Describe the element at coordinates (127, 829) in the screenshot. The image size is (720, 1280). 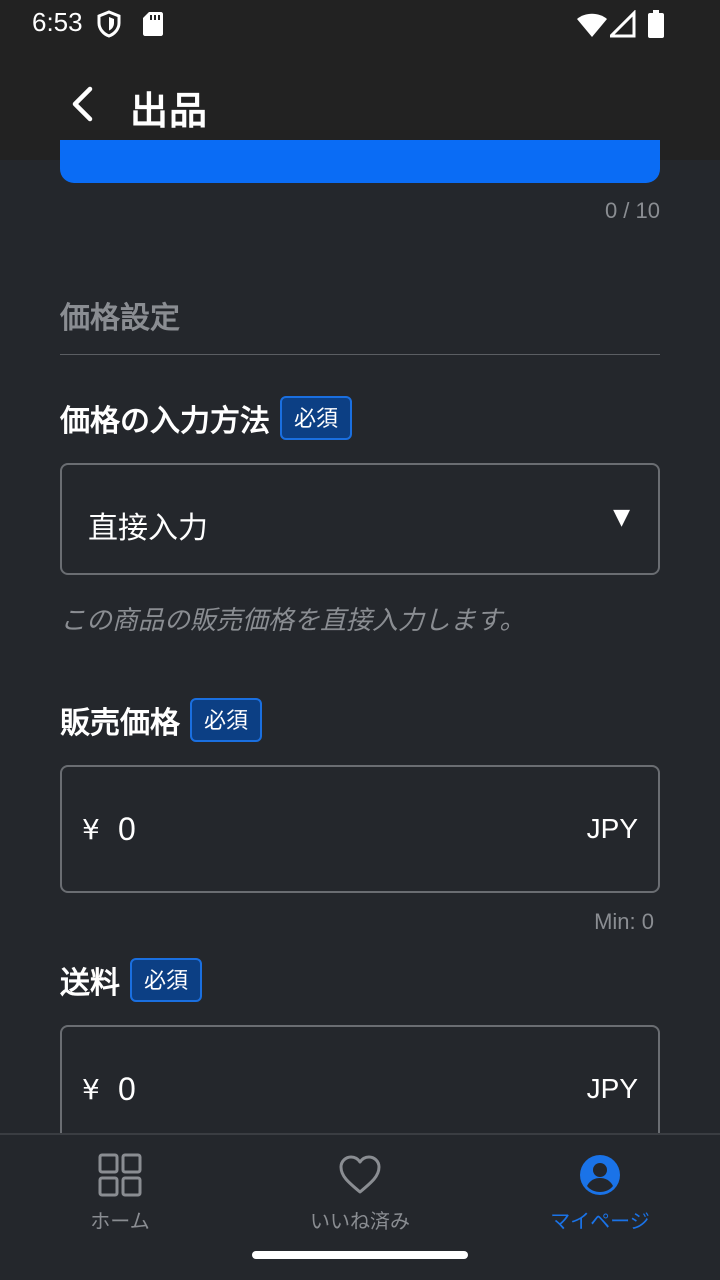
I see `sale-price-value: 0` at that location.